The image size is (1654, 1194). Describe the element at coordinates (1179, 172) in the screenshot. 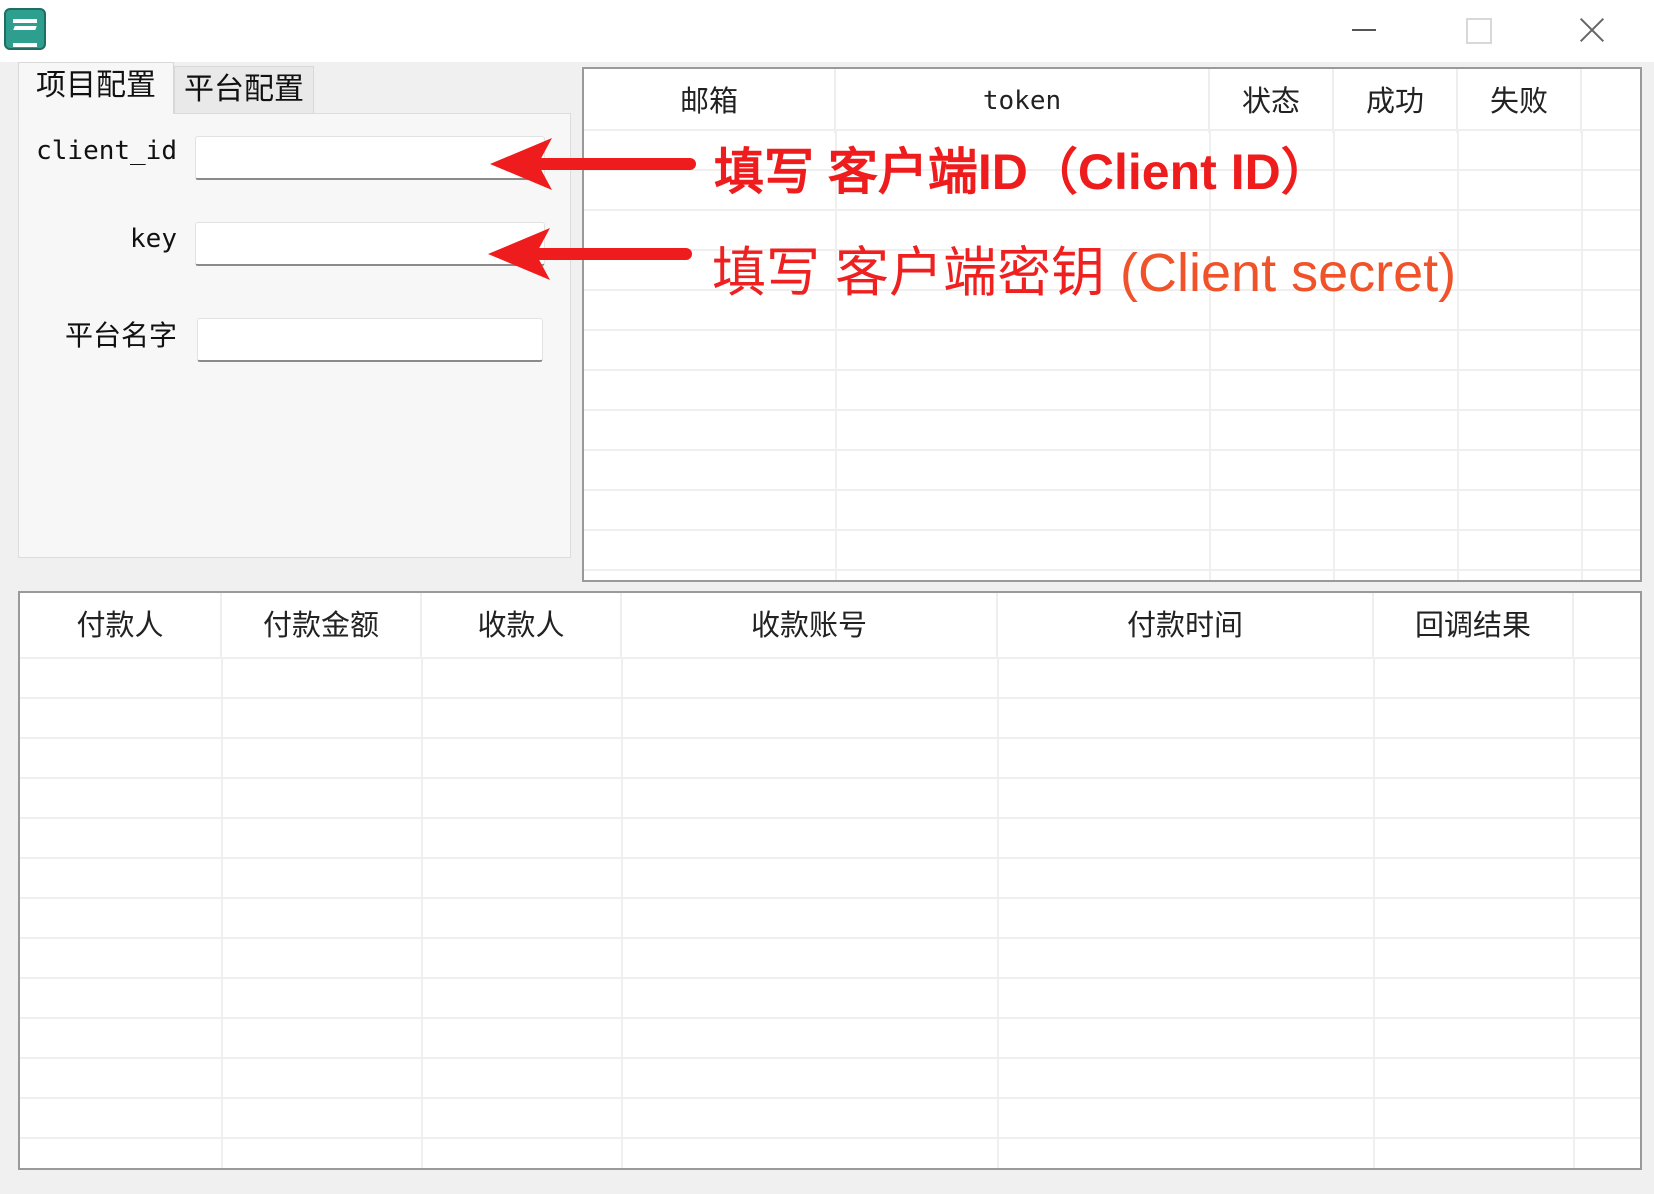

I see `client-id-annotation-en: （Client ID）` at that location.